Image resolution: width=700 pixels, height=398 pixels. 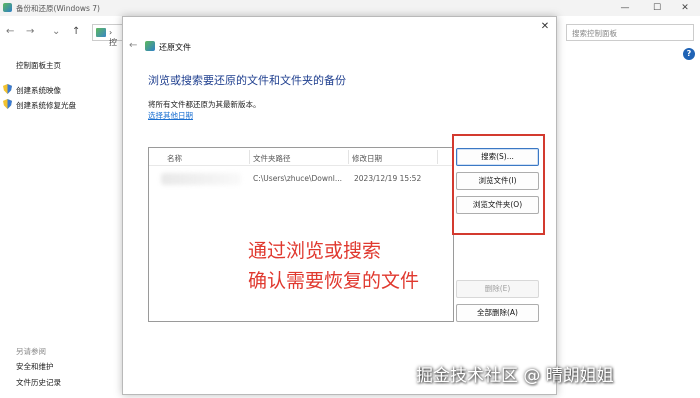 I want to click on close-window-button: ✕, so click(x=685, y=8).